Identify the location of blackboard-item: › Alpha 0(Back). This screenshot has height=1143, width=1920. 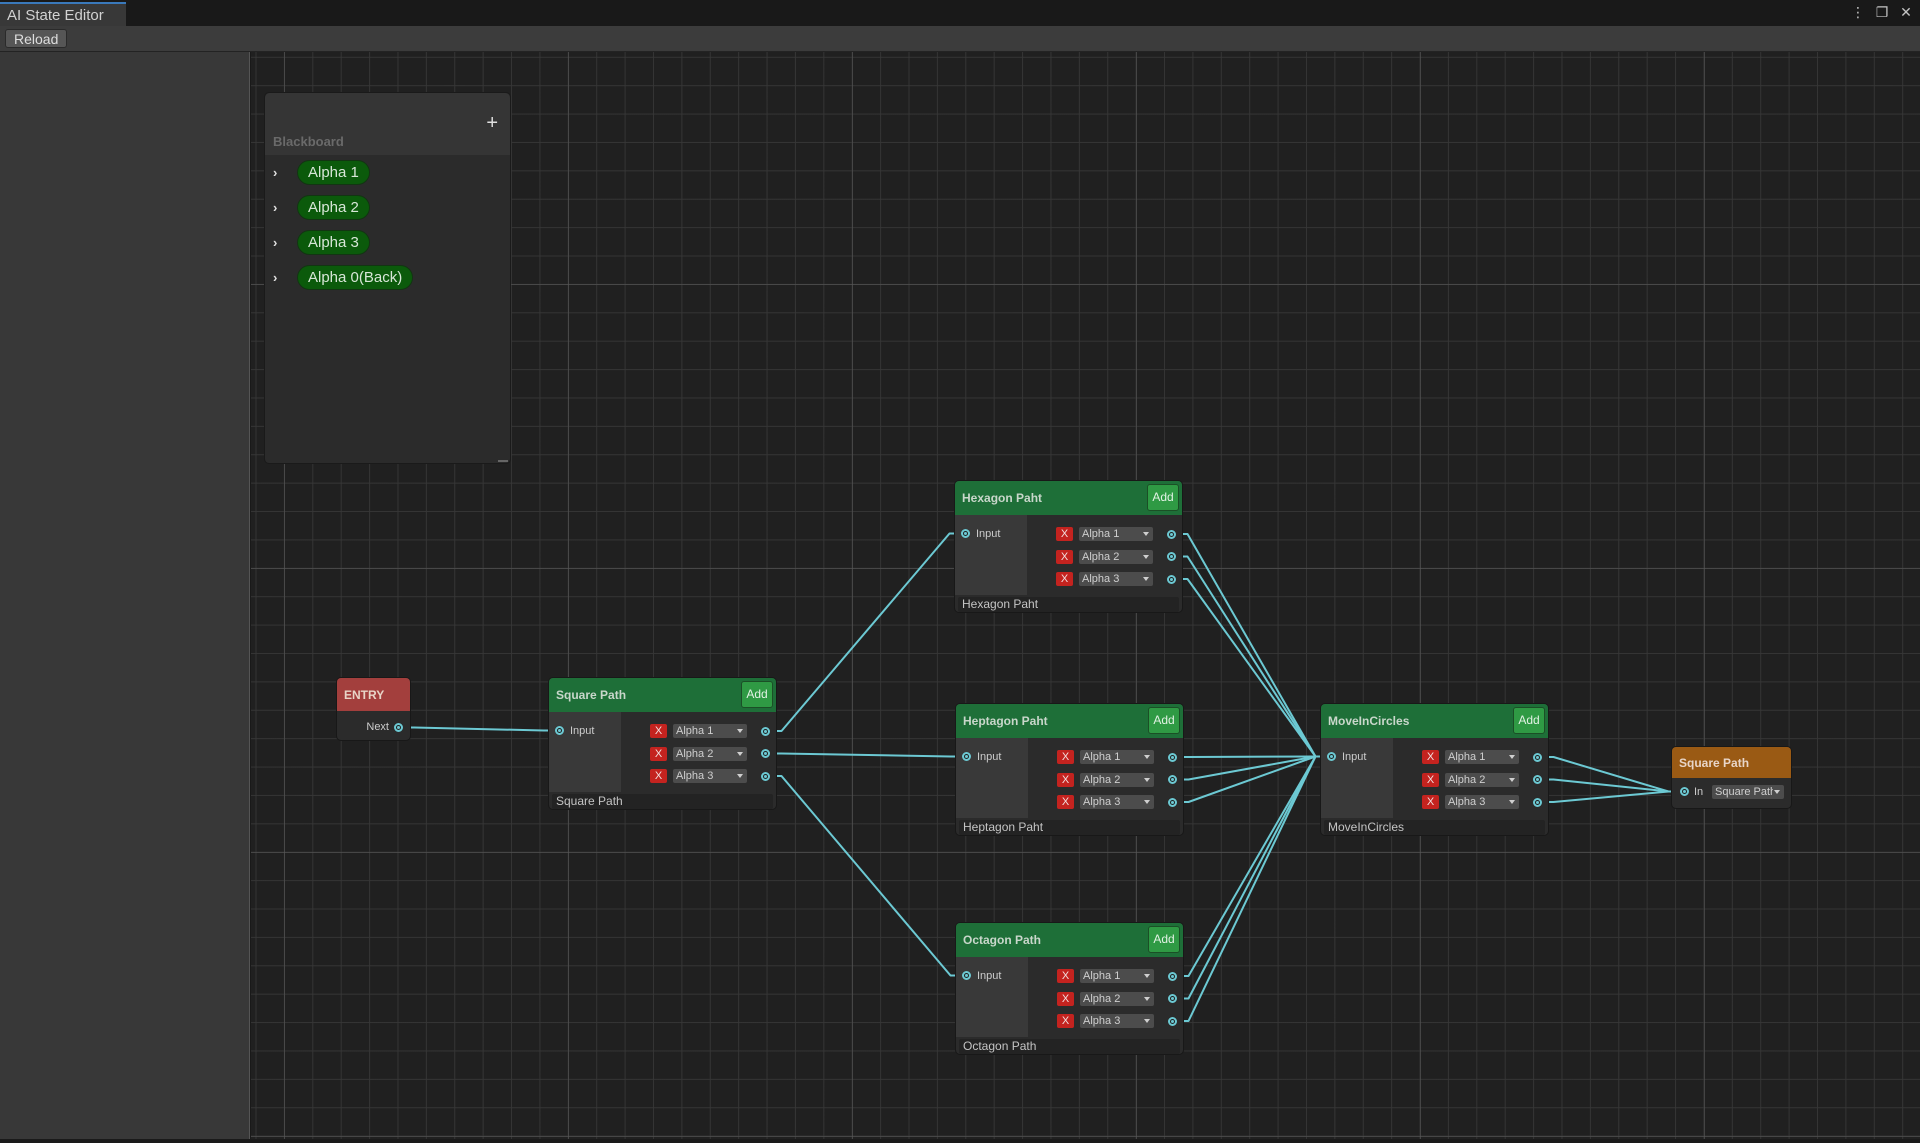
(387, 277).